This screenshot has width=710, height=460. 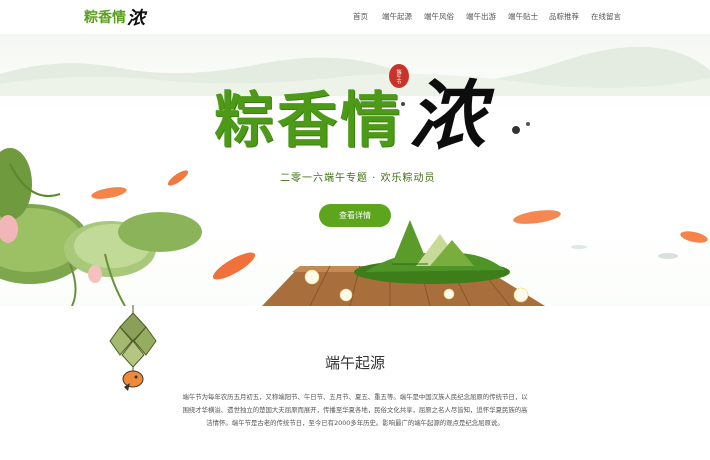 I want to click on site-logo: 粽香情 浓, so click(x=114, y=17).